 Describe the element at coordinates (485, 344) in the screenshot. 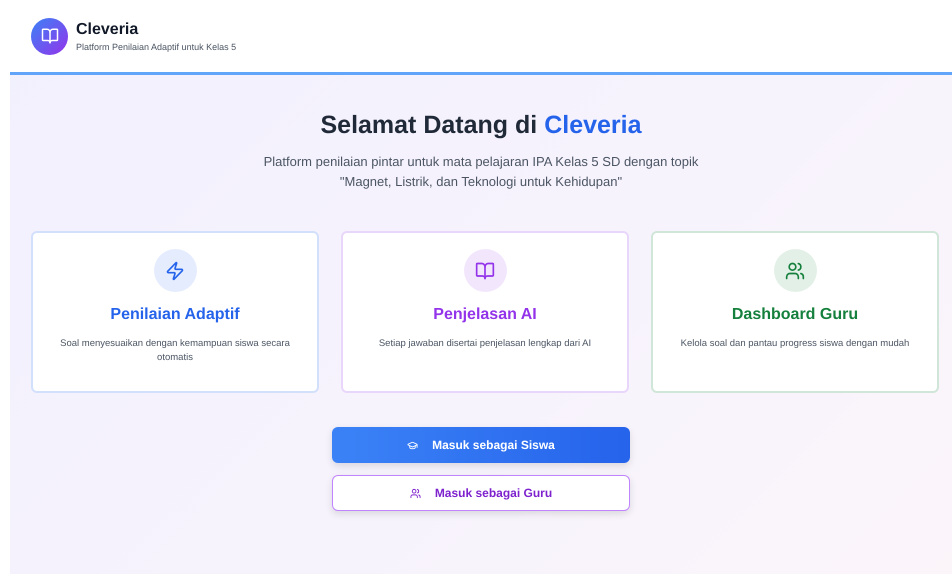

I see `feature-description: Setiap jawaban disertai penjelasan lengkap dari AI` at that location.